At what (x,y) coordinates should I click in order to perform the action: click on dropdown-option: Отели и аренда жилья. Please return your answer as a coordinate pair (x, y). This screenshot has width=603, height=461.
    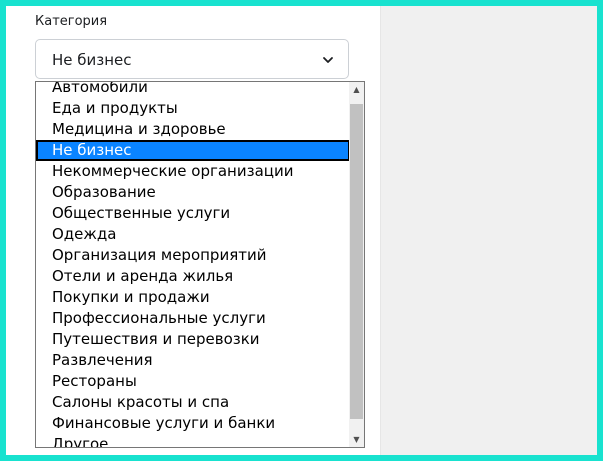
    Looking at the image, I should click on (193, 276).